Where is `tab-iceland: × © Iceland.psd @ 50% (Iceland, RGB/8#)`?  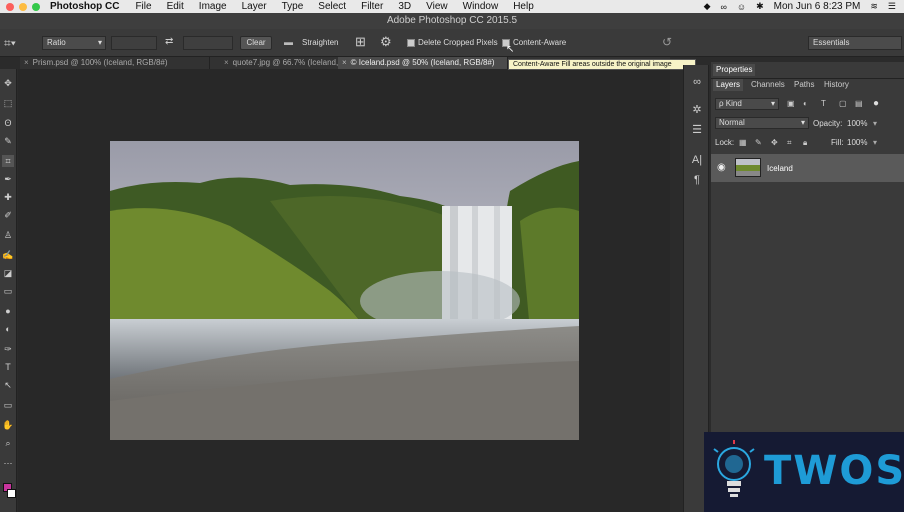
tab-iceland: × © Iceland.psd @ 50% (Iceland, RGB/8#) is located at coordinates (423, 63).